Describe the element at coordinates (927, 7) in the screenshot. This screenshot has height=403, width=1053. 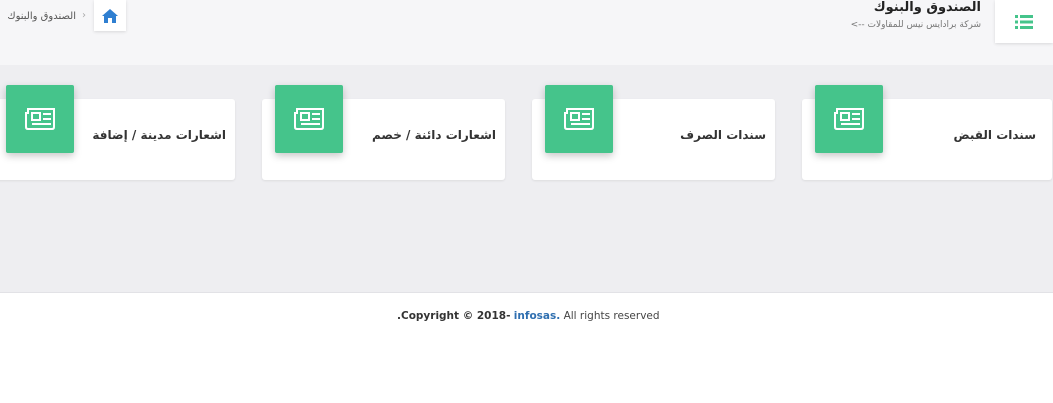
I see `page-title: الصندوق والبنوك` at that location.